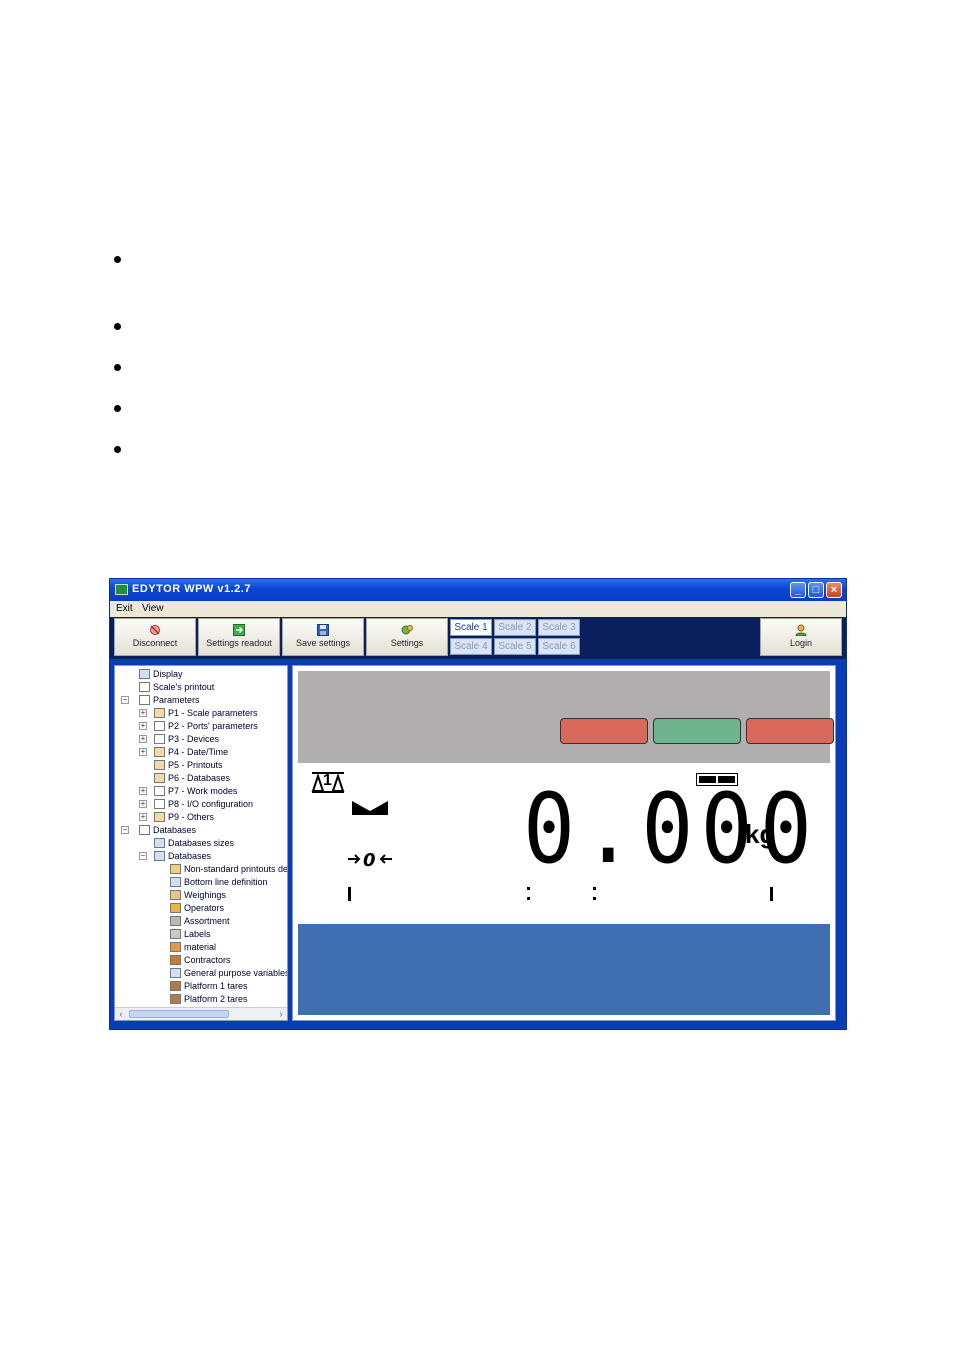 The height and width of the screenshot is (1355, 954). What do you see at coordinates (200, 921) in the screenshot?
I see `tree-item: Assortment` at bounding box center [200, 921].